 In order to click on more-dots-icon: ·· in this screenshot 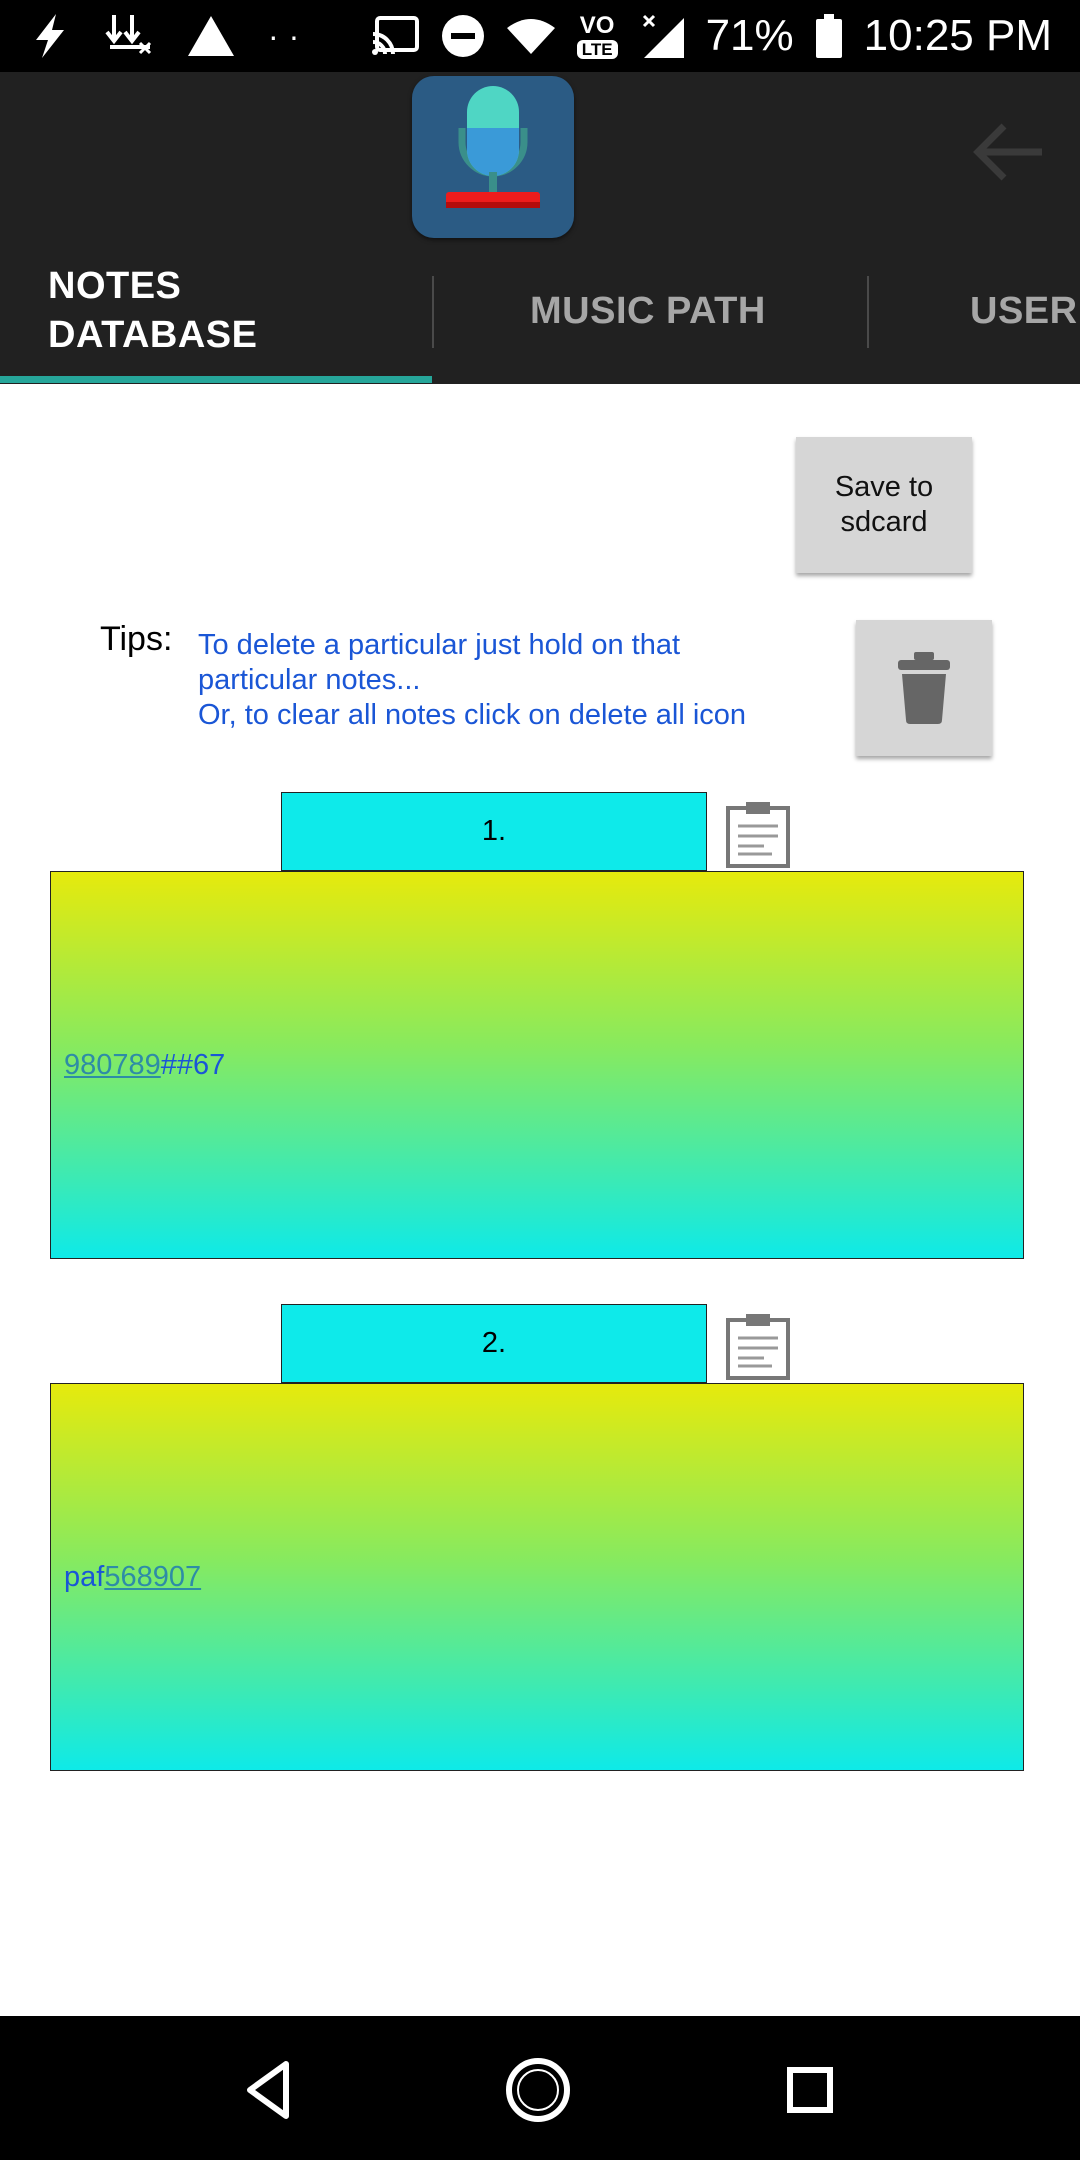, I will do `click(289, 35)`.